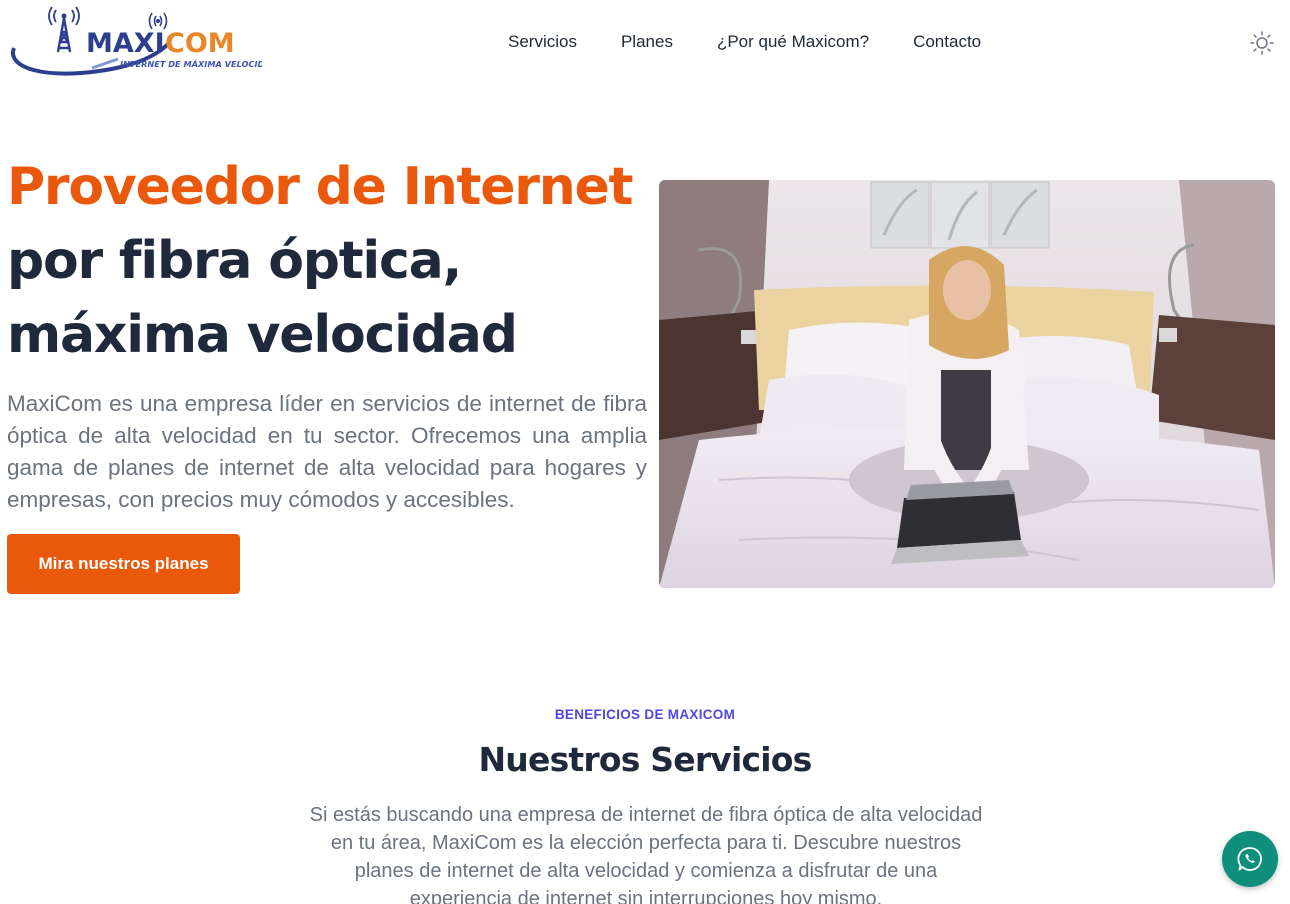  I want to click on hero-title-line-3: máxima velocidad, so click(262, 335).